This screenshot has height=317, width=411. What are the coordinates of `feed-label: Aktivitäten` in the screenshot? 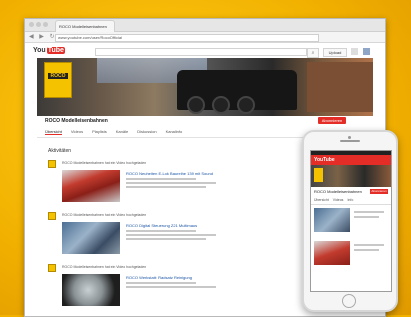 It's located at (60, 151).